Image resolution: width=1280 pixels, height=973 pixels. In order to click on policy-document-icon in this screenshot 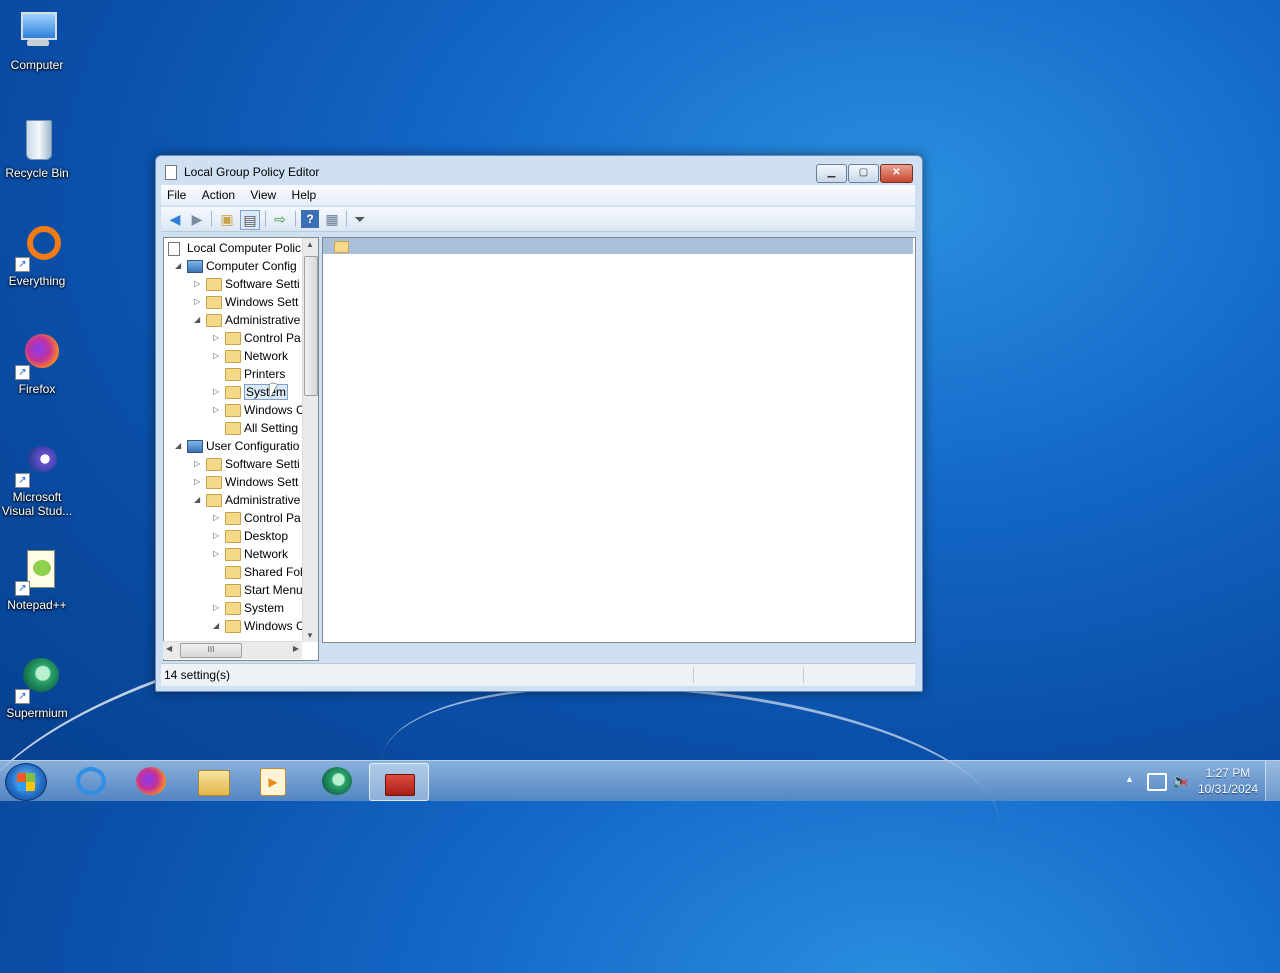, I will do `click(174, 249)`.